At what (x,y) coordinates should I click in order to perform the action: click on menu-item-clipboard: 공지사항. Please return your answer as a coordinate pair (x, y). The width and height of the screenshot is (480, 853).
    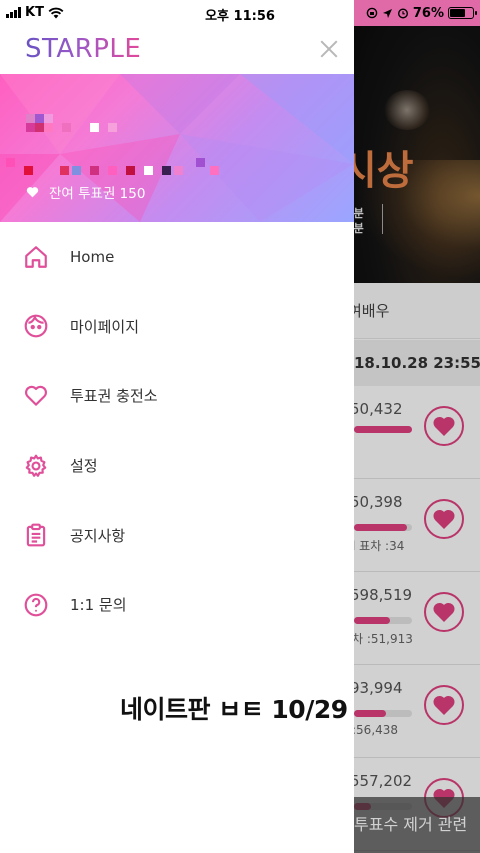
    Looking at the image, I should click on (177, 535).